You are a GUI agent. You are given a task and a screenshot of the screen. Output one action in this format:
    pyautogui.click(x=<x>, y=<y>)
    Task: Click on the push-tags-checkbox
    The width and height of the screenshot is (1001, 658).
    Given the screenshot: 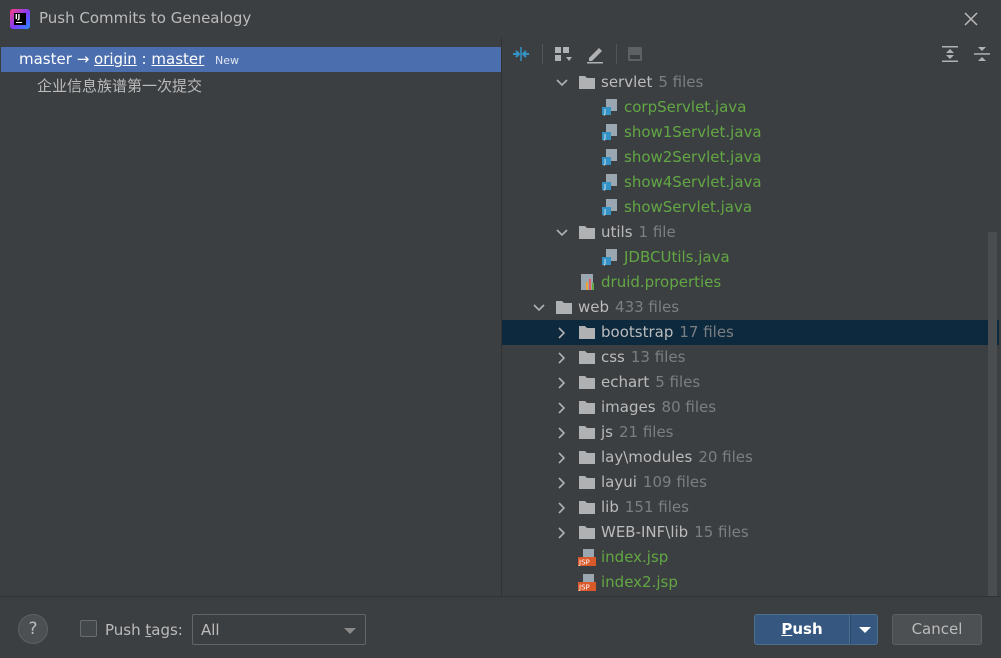 What is the action you would take?
    pyautogui.click(x=88, y=628)
    